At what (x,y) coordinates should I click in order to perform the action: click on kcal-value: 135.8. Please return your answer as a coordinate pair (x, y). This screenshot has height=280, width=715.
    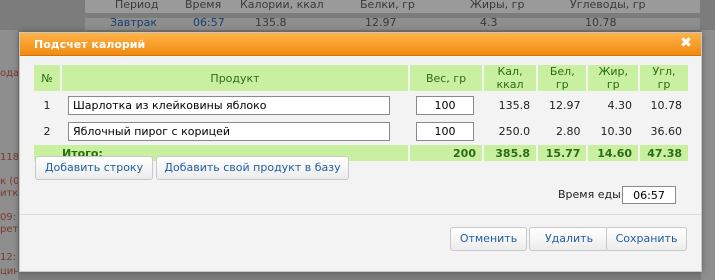
    Looking at the image, I should click on (514, 105).